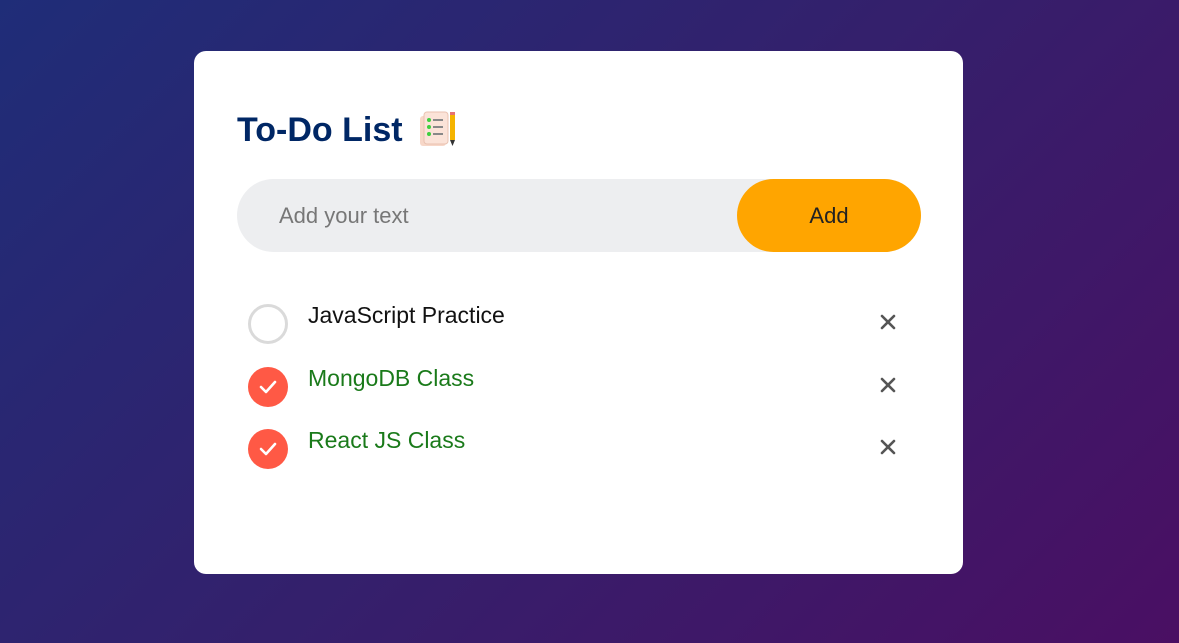  Describe the element at coordinates (578, 456) in the screenshot. I see `list-item: React JS Class` at that location.